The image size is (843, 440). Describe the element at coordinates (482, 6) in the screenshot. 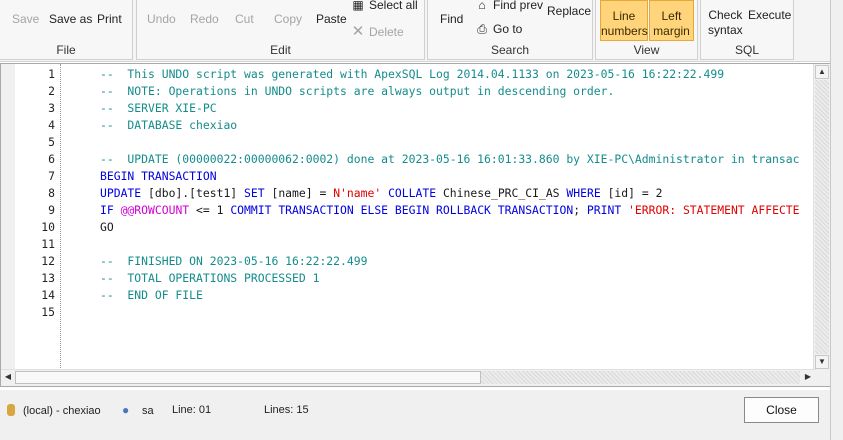

I see `find-prev-icon: ⌂` at that location.